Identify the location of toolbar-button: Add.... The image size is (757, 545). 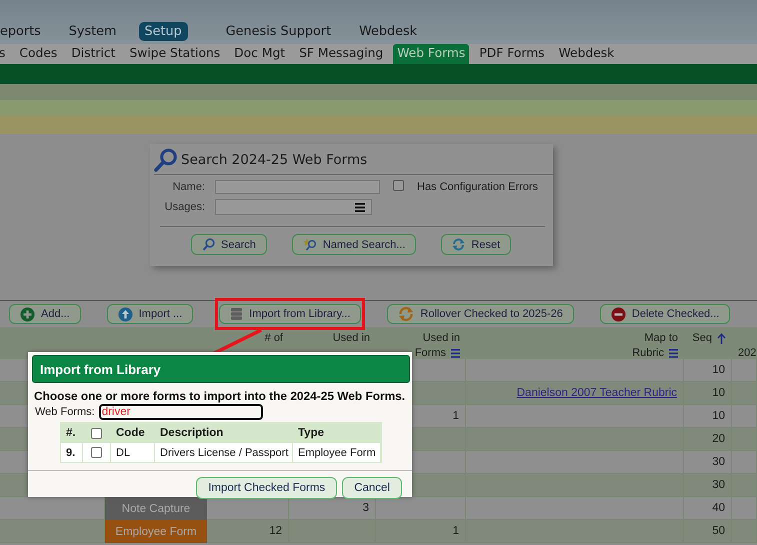
(45, 314).